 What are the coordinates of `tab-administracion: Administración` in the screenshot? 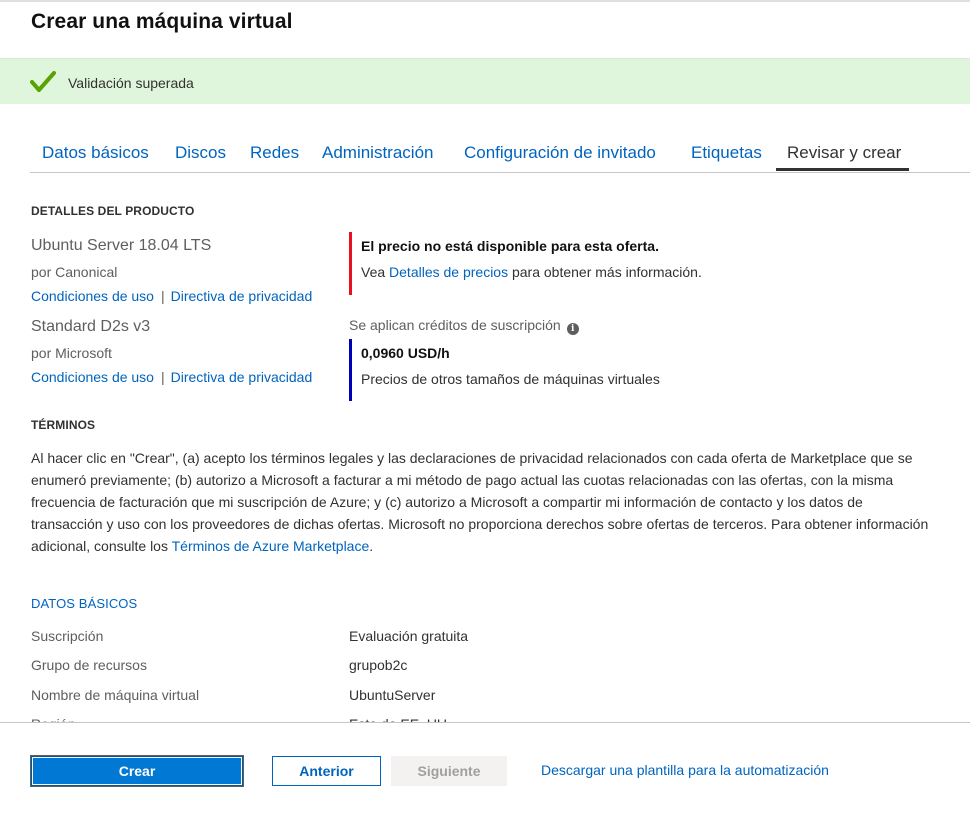 It's located at (378, 157).